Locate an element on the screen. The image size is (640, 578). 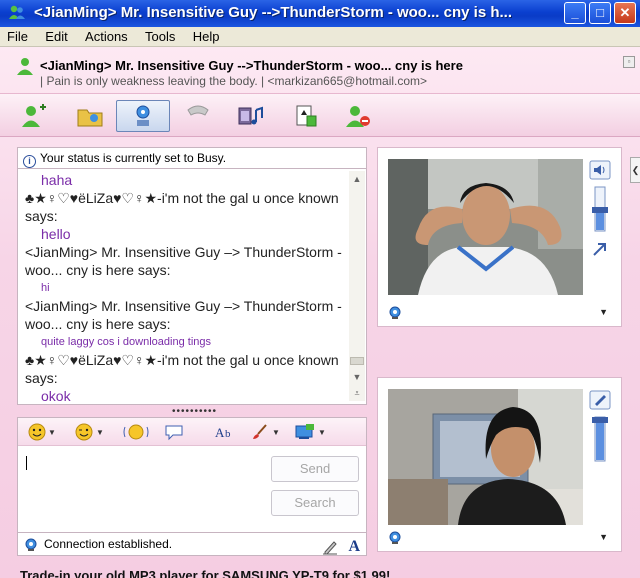
menu-help: Help is located at coordinates (206, 36).